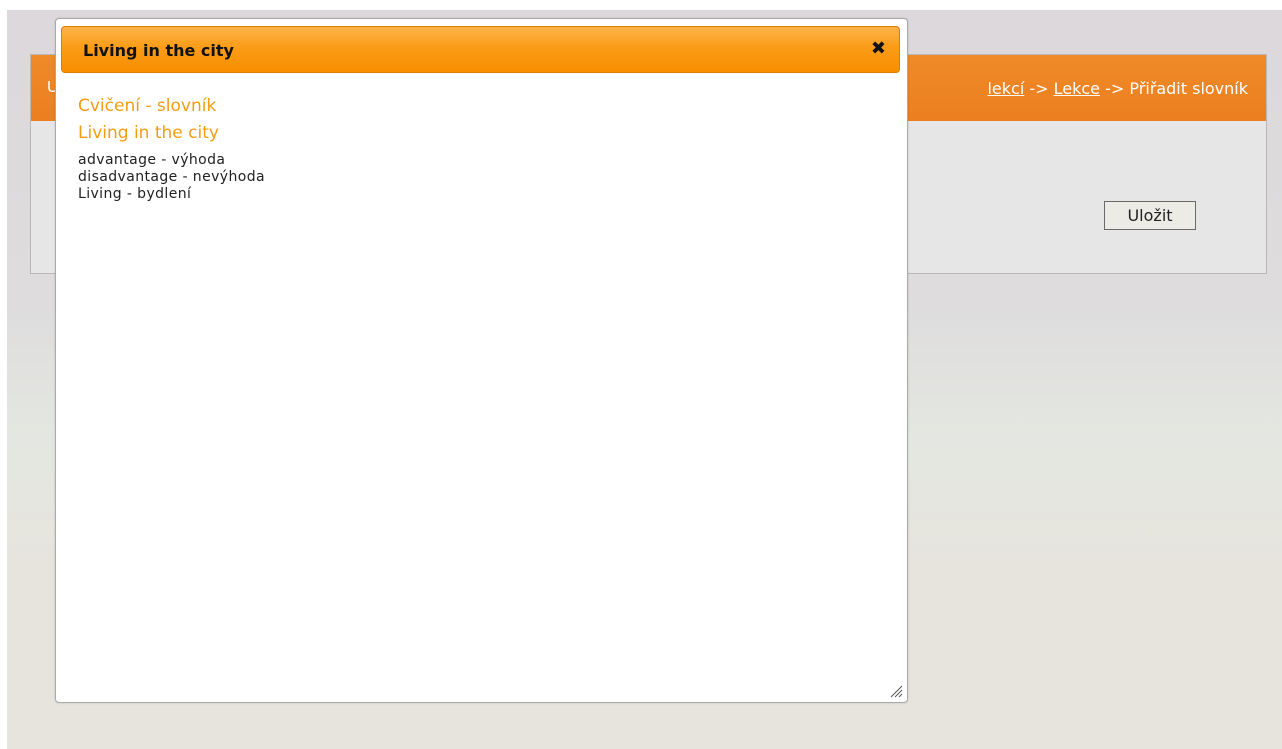  Describe the element at coordinates (171, 177) in the screenshot. I see `vocabulary-item: disadvantage - nevýhoda` at that location.